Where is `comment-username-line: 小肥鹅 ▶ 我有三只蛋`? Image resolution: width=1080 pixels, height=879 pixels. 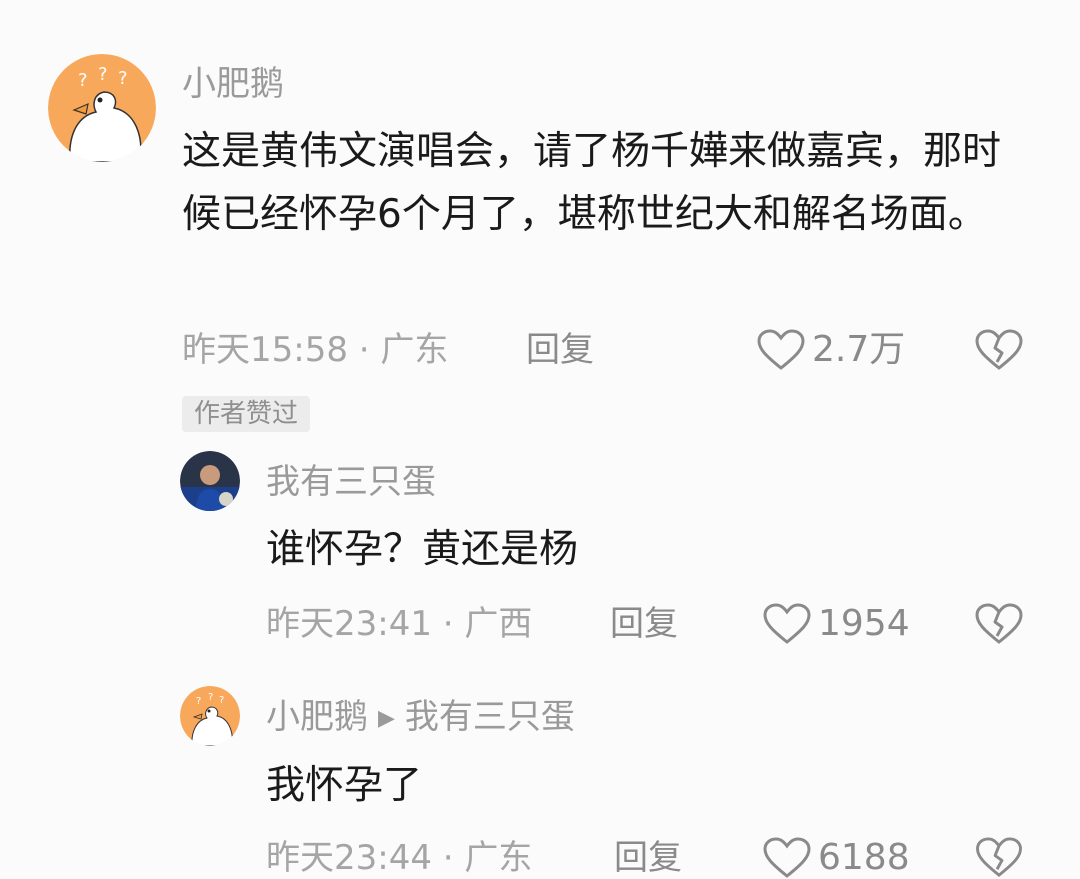 comment-username-line: 小肥鹅 ▶ 我有三只蛋 is located at coordinates (420, 719).